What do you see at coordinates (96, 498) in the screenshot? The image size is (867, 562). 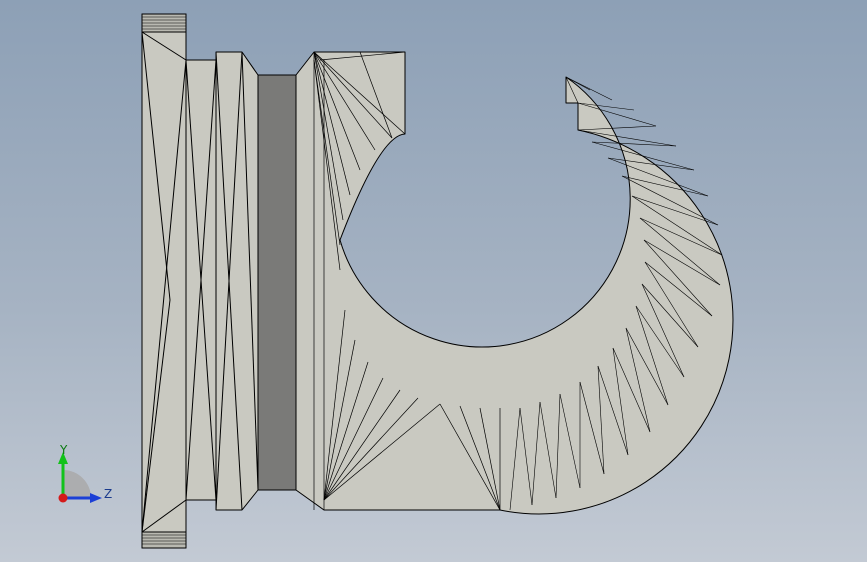 I see `z-axis-arrow` at bounding box center [96, 498].